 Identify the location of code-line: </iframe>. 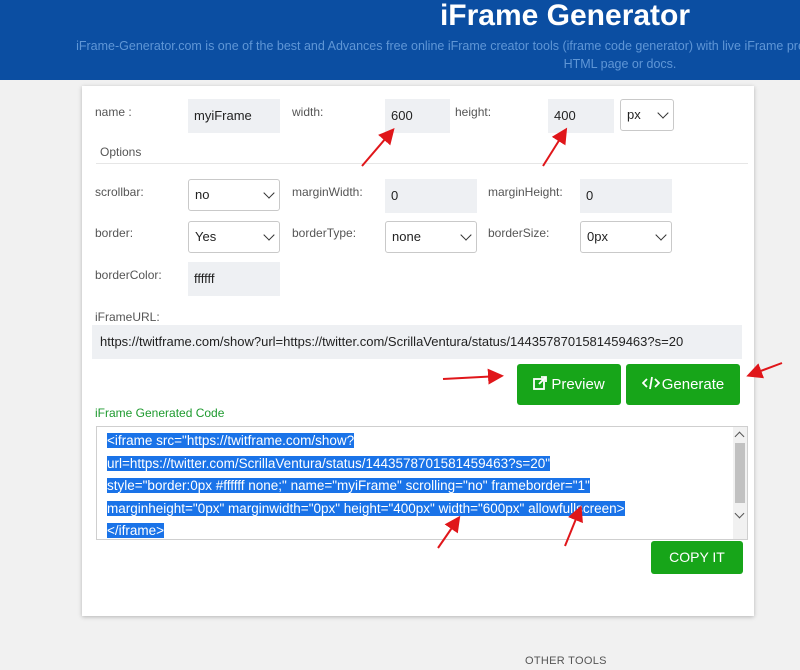
(136, 530).